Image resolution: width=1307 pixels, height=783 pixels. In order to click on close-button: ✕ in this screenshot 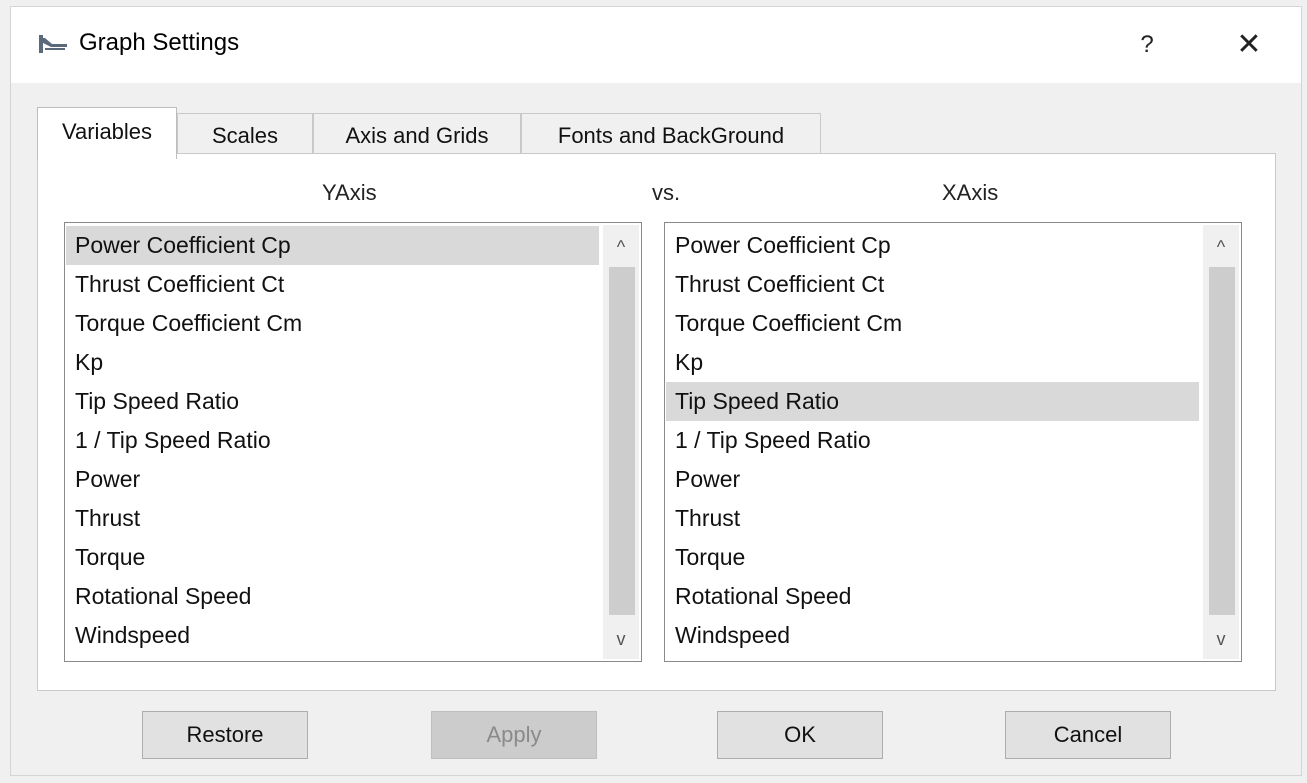, I will do `click(1249, 45)`.